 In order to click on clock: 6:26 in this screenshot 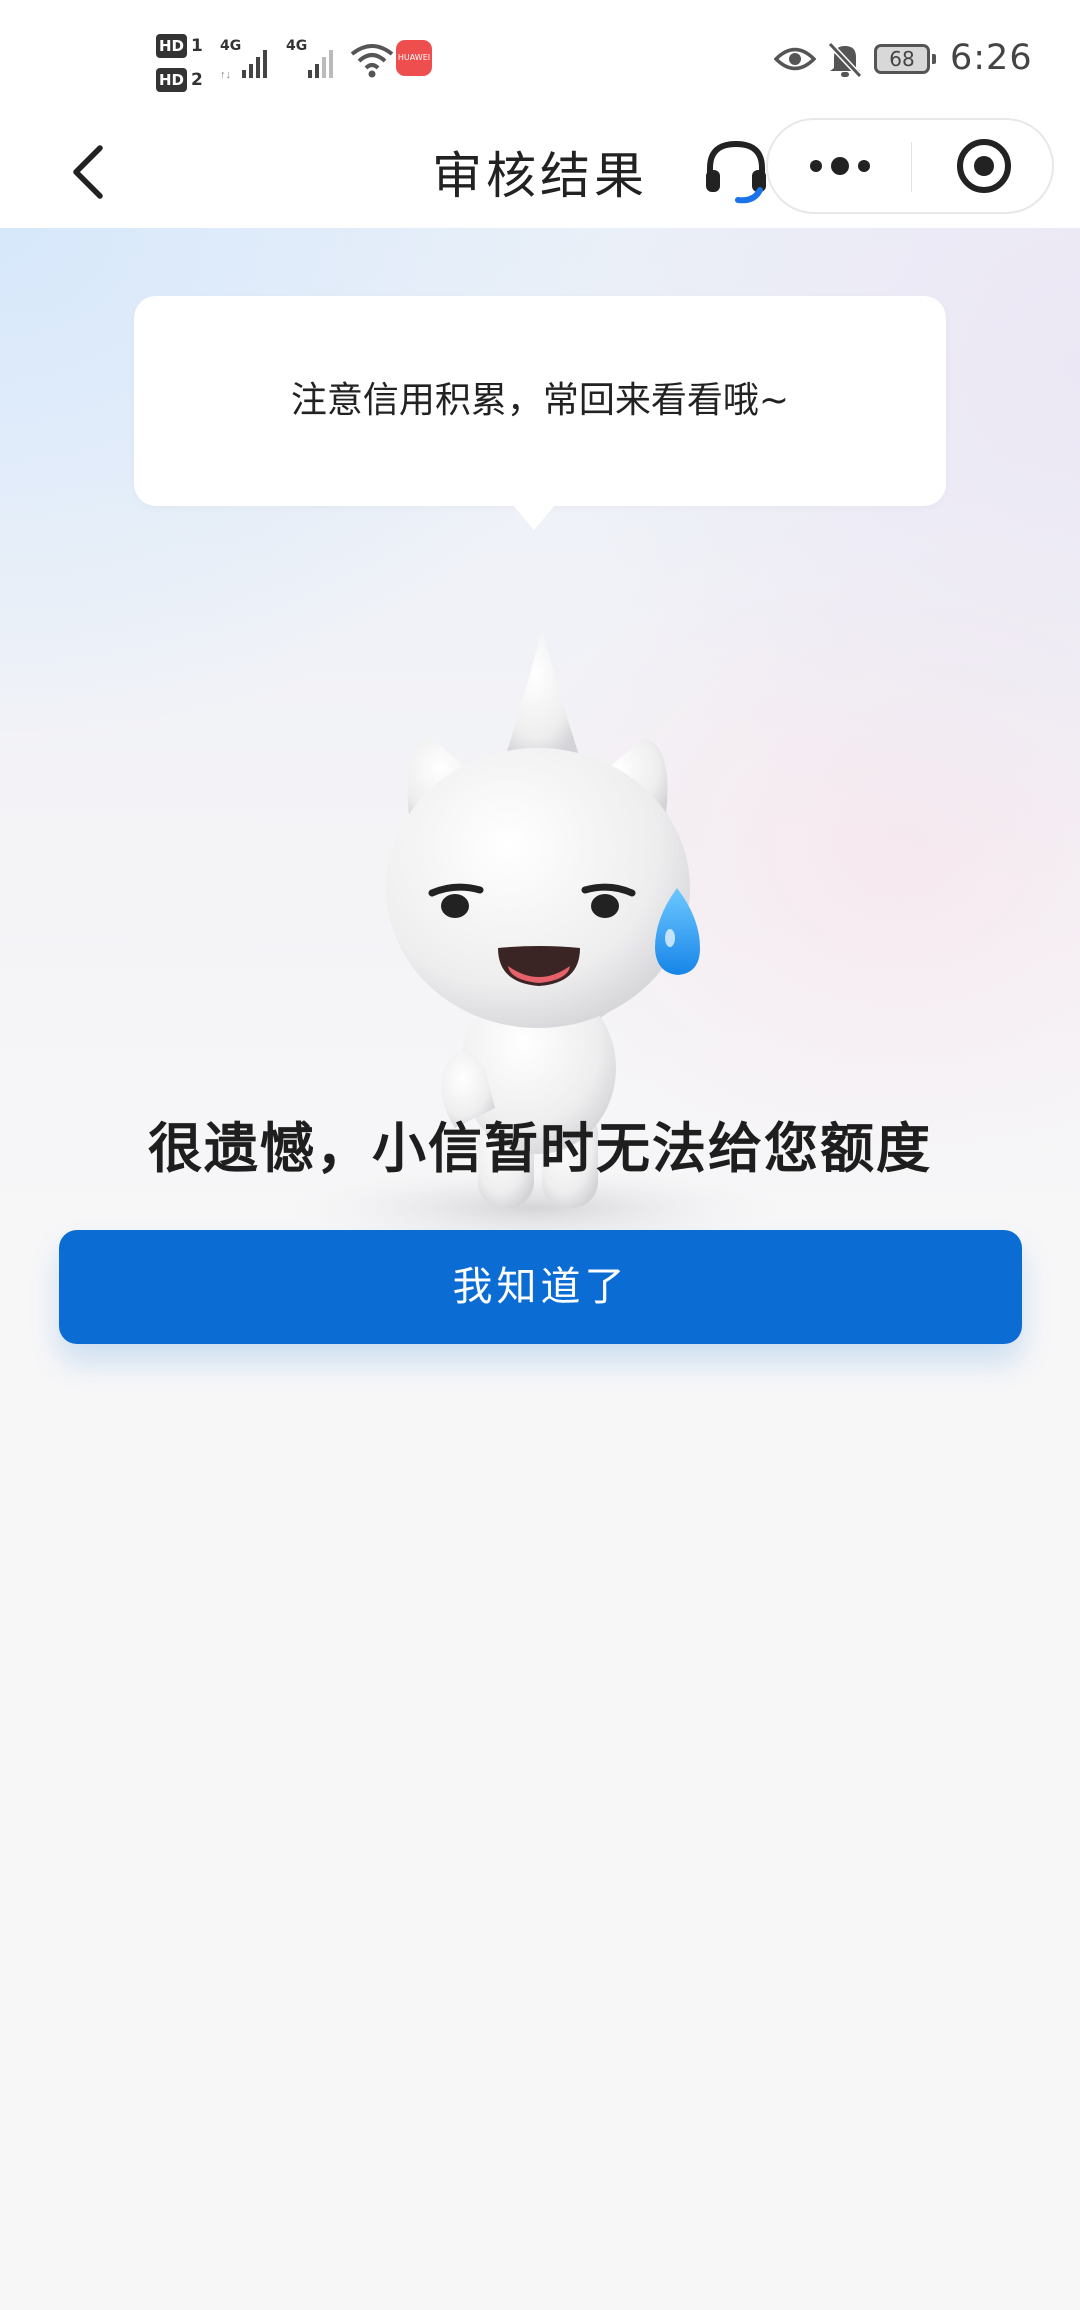, I will do `click(991, 58)`.